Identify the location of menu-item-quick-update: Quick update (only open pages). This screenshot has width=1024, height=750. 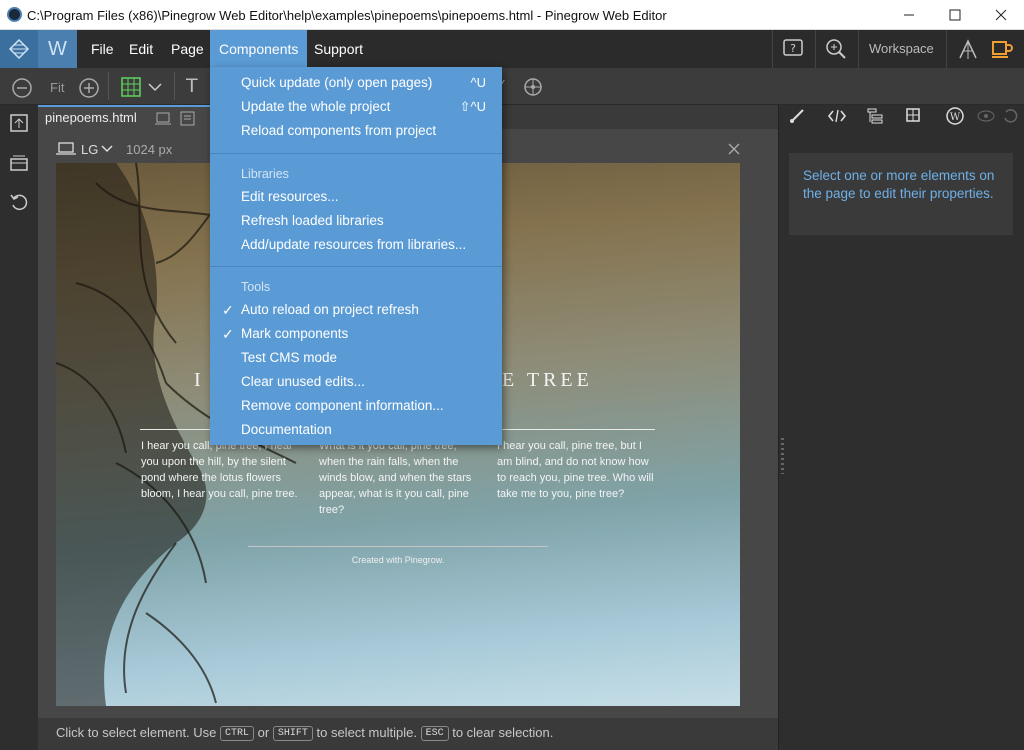
(336, 82).